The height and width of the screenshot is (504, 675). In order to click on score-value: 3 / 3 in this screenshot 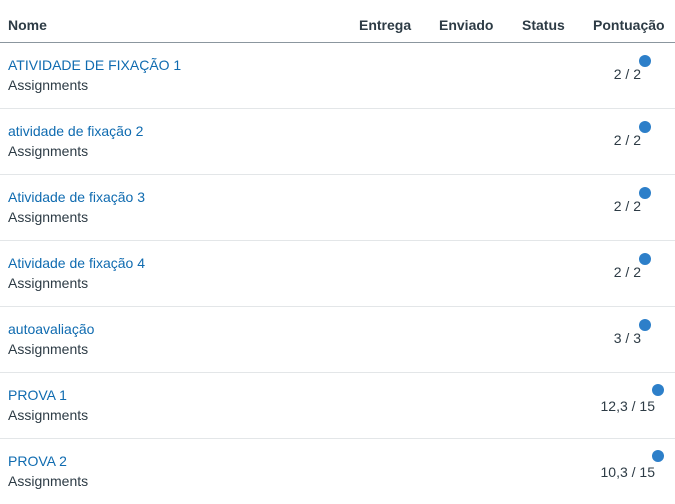, I will do `click(627, 338)`.